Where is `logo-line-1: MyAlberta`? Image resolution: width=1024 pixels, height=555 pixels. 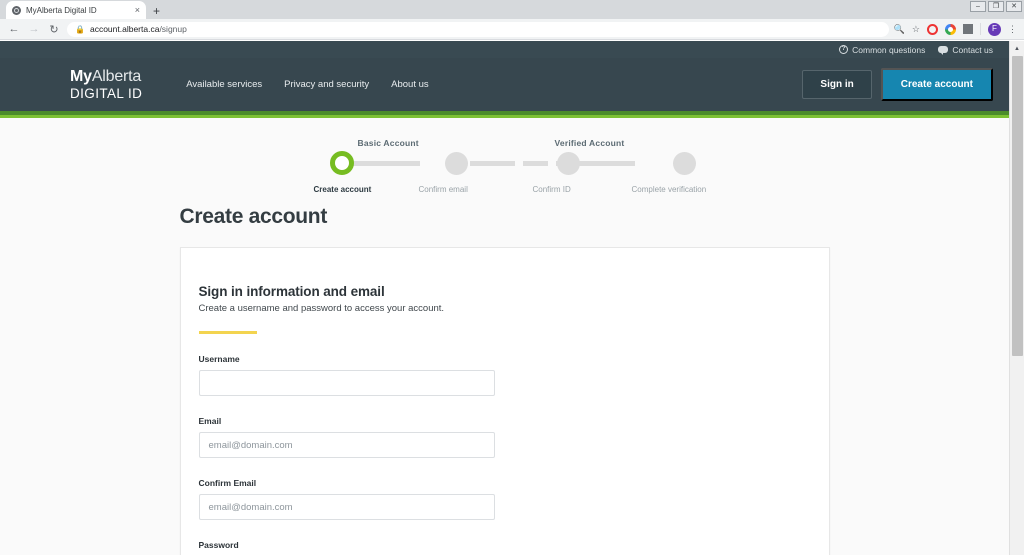 logo-line-1: MyAlberta is located at coordinates (106, 76).